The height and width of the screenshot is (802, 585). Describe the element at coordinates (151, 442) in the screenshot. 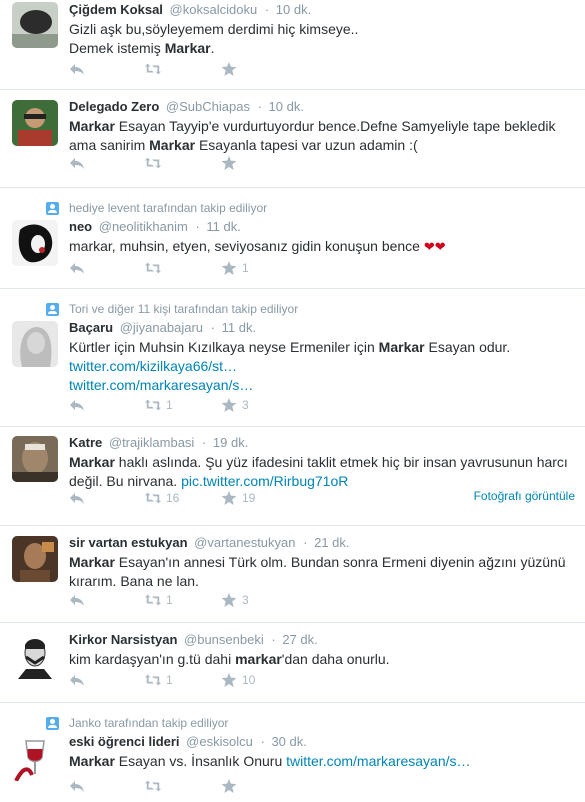

I see `user-handle: @trajiklambasi` at that location.